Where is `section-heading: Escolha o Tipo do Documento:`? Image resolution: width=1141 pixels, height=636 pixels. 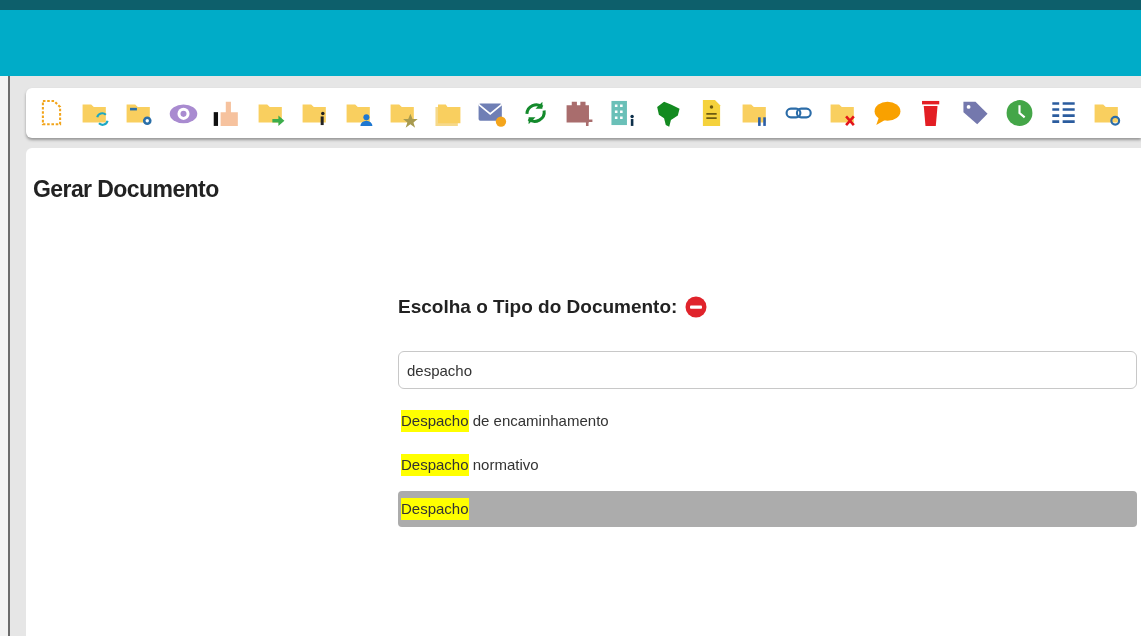 section-heading: Escolha o Tipo do Documento: is located at coordinates (538, 306).